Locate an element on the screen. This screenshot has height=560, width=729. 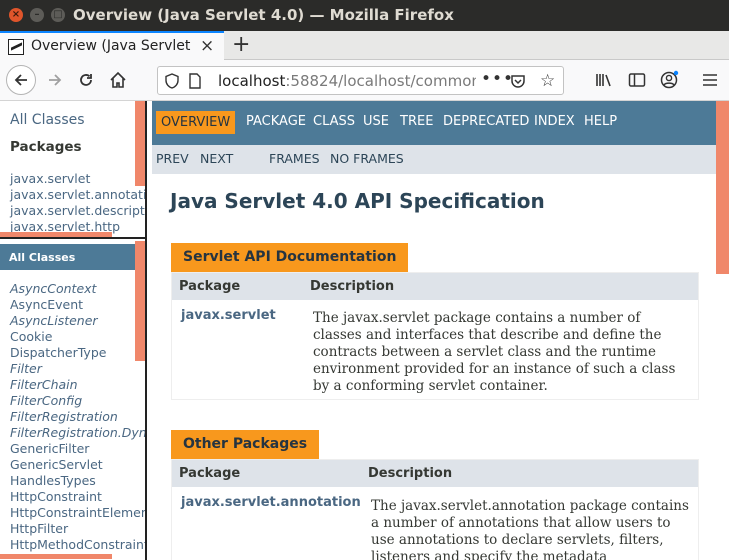
tab-title: Overview (Java Servlet 4 is located at coordinates (111, 46).